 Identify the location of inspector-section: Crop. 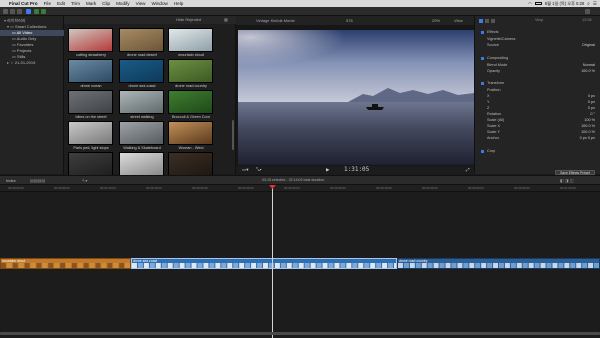
(538, 151).